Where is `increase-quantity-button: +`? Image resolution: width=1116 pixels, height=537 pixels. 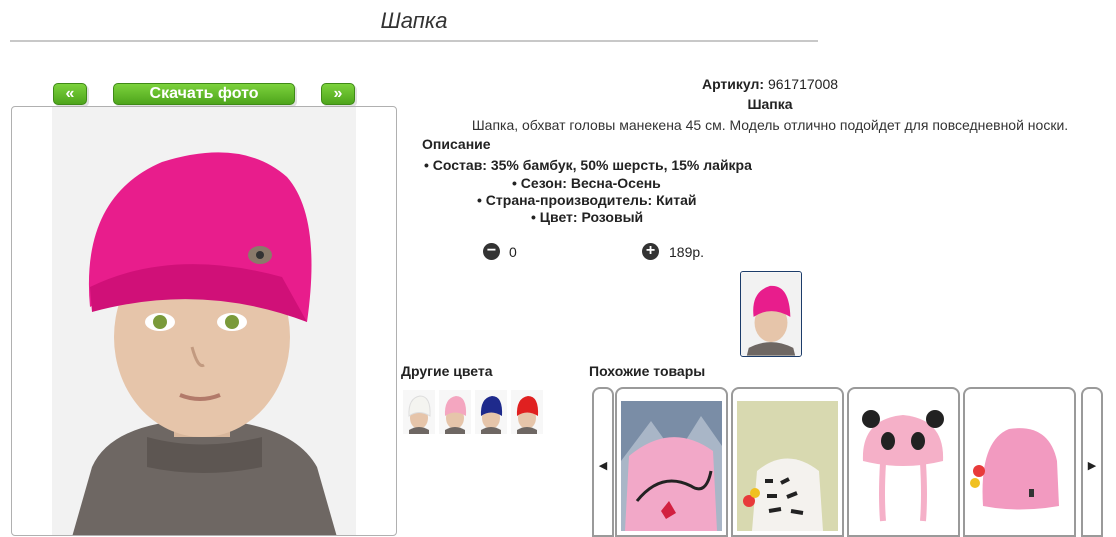 increase-quantity-button: + is located at coordinates (650, 251).